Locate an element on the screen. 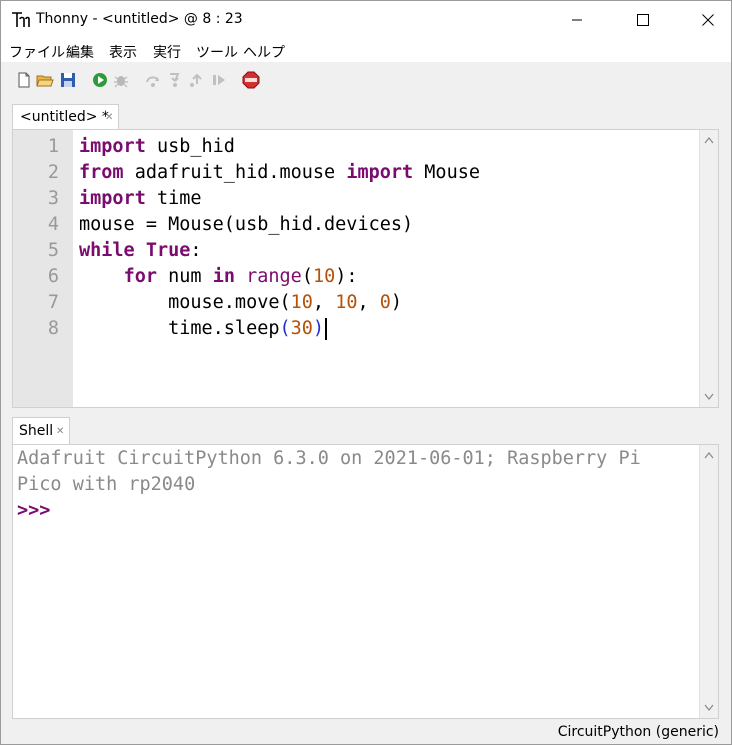 This screenshot has height=745, width=732. resume-icon is located at coordinates (219, 80).